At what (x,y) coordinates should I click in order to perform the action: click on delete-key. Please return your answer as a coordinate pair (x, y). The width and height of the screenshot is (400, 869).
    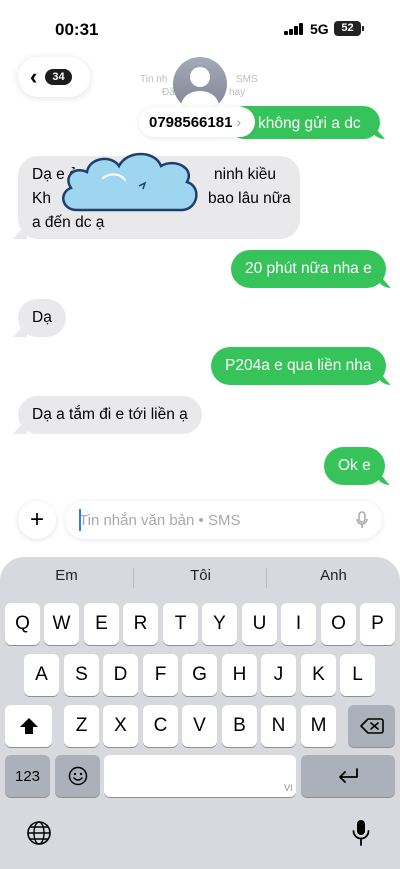
    Looking at the image, I should click on (371, 726).